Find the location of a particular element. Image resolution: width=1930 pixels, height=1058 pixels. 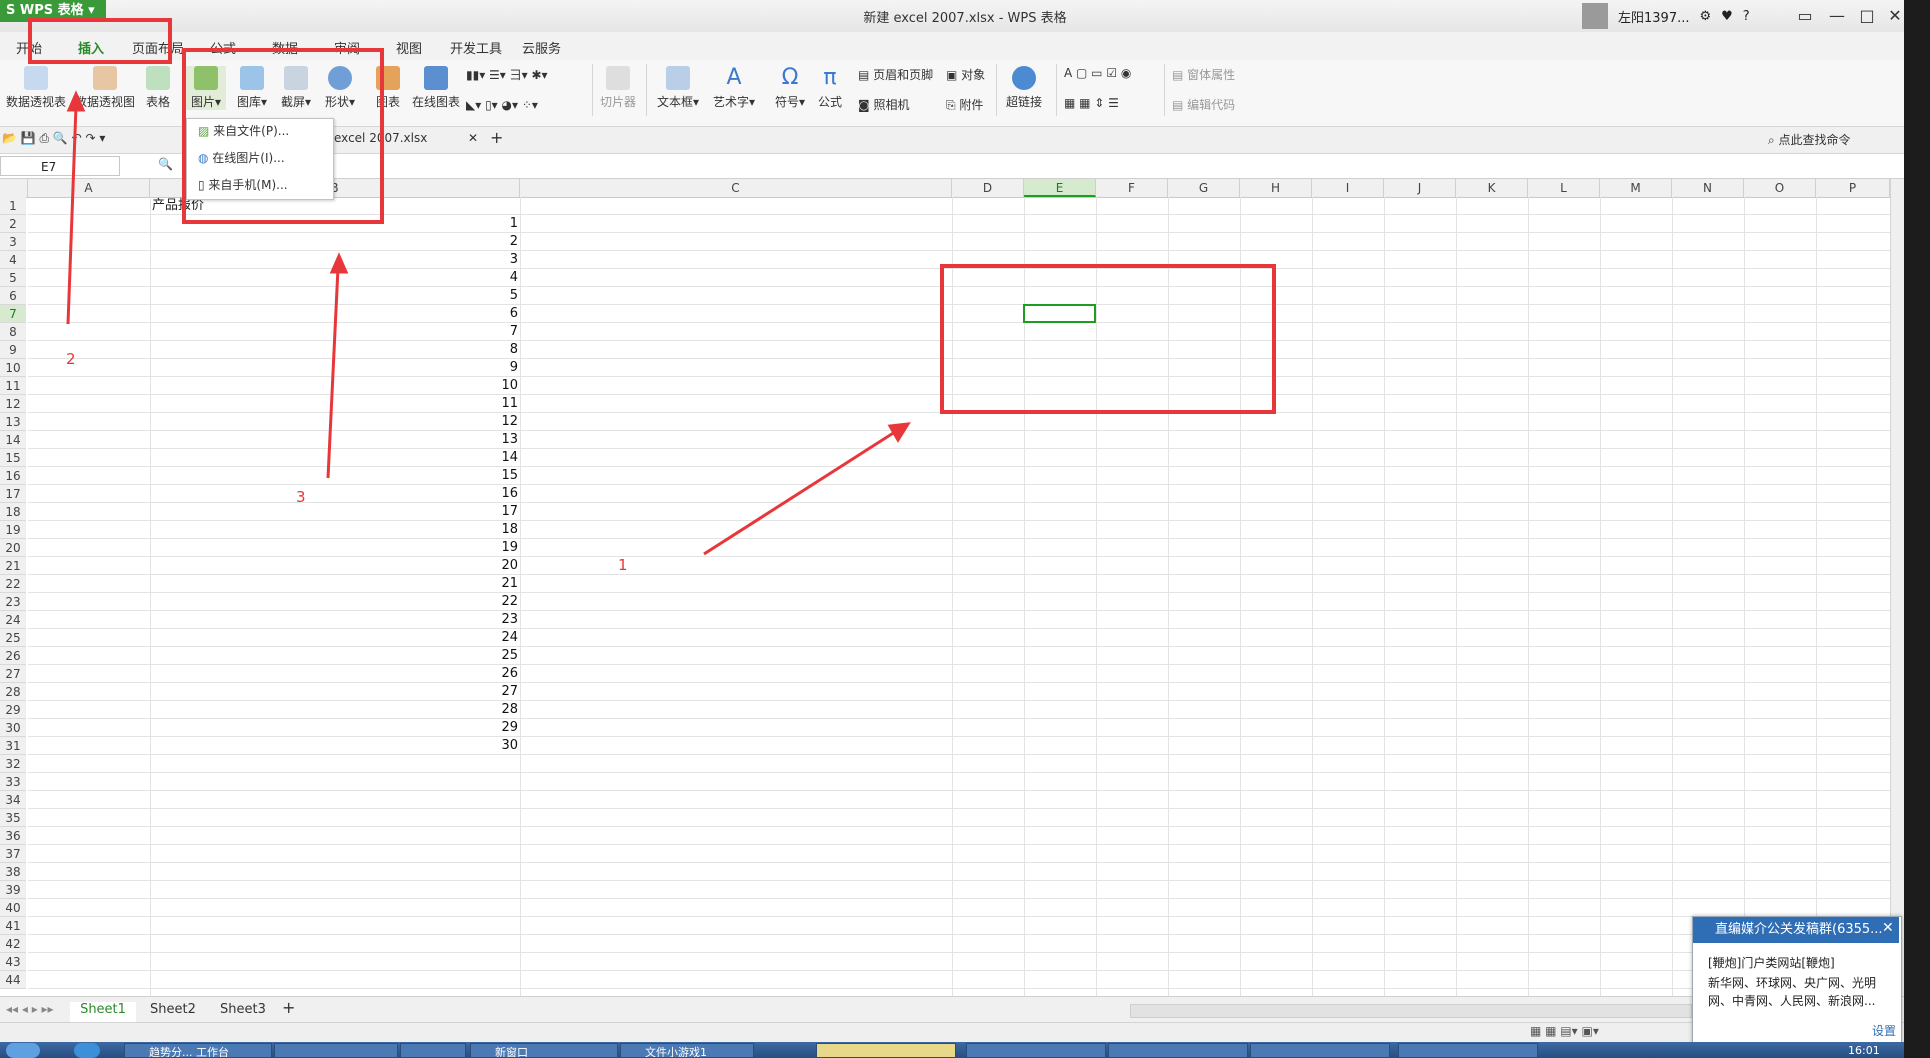

annotation-number-3: 3 is located at coordinates (301, 497).